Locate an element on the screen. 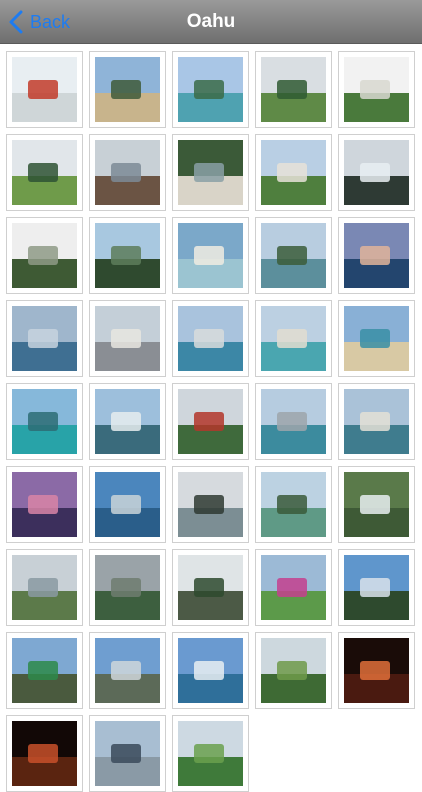  back-button-label: Back is located at coordinates (50, 21).